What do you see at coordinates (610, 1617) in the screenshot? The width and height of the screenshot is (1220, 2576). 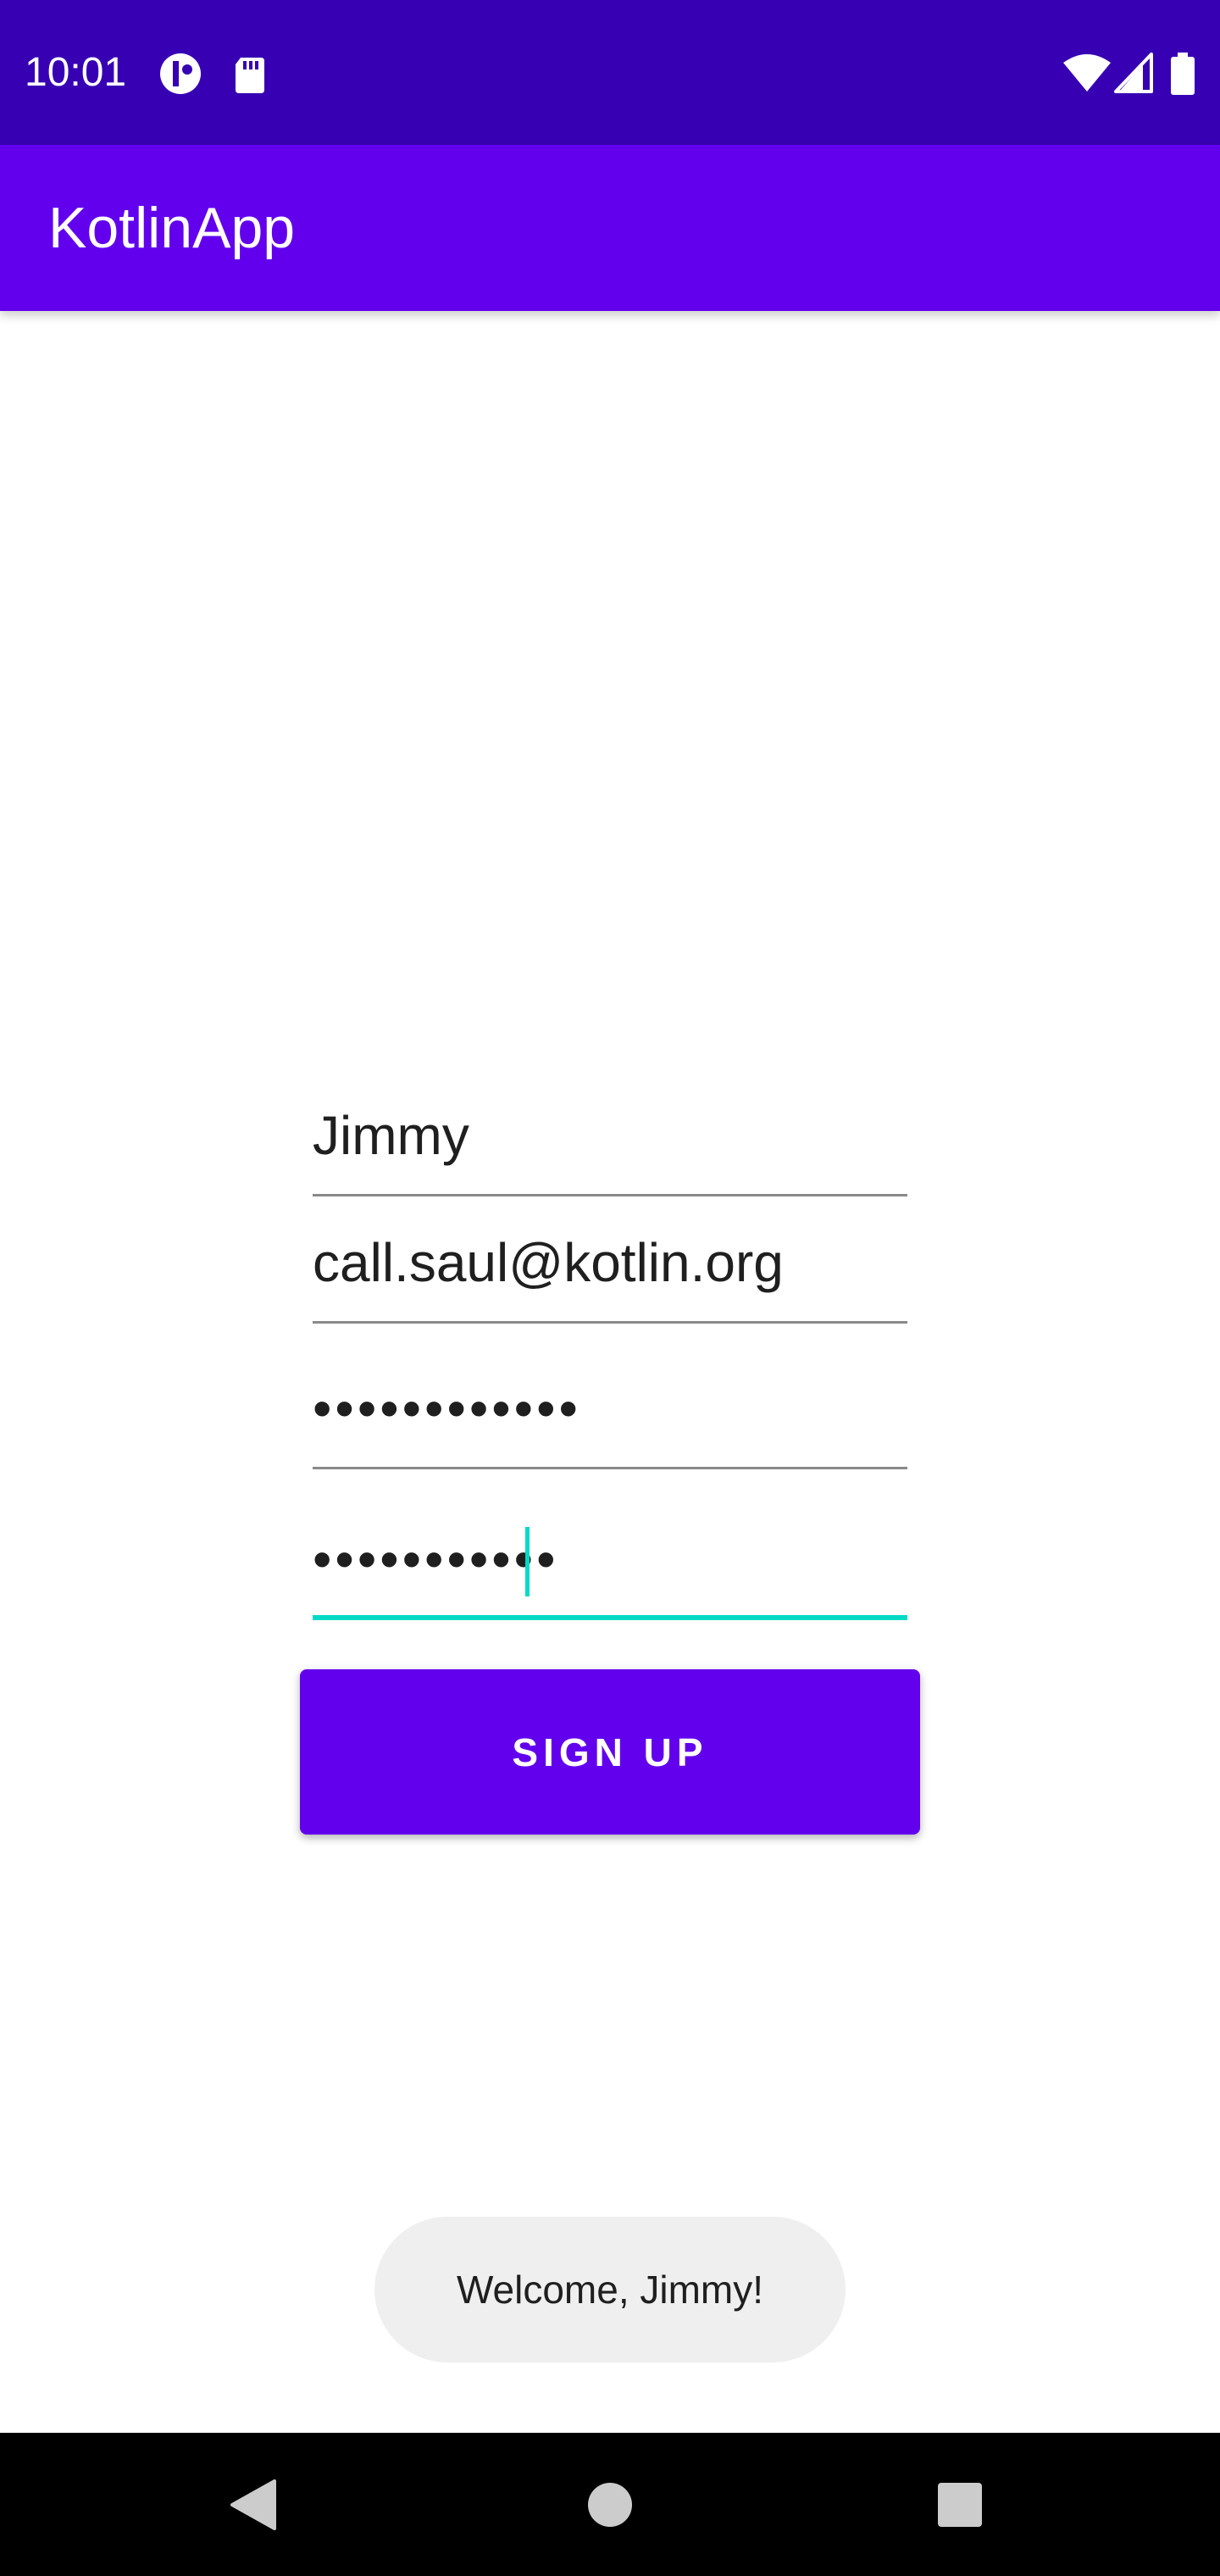 I see `confirm-password-field-underline` at bounding box center [610, 1617].